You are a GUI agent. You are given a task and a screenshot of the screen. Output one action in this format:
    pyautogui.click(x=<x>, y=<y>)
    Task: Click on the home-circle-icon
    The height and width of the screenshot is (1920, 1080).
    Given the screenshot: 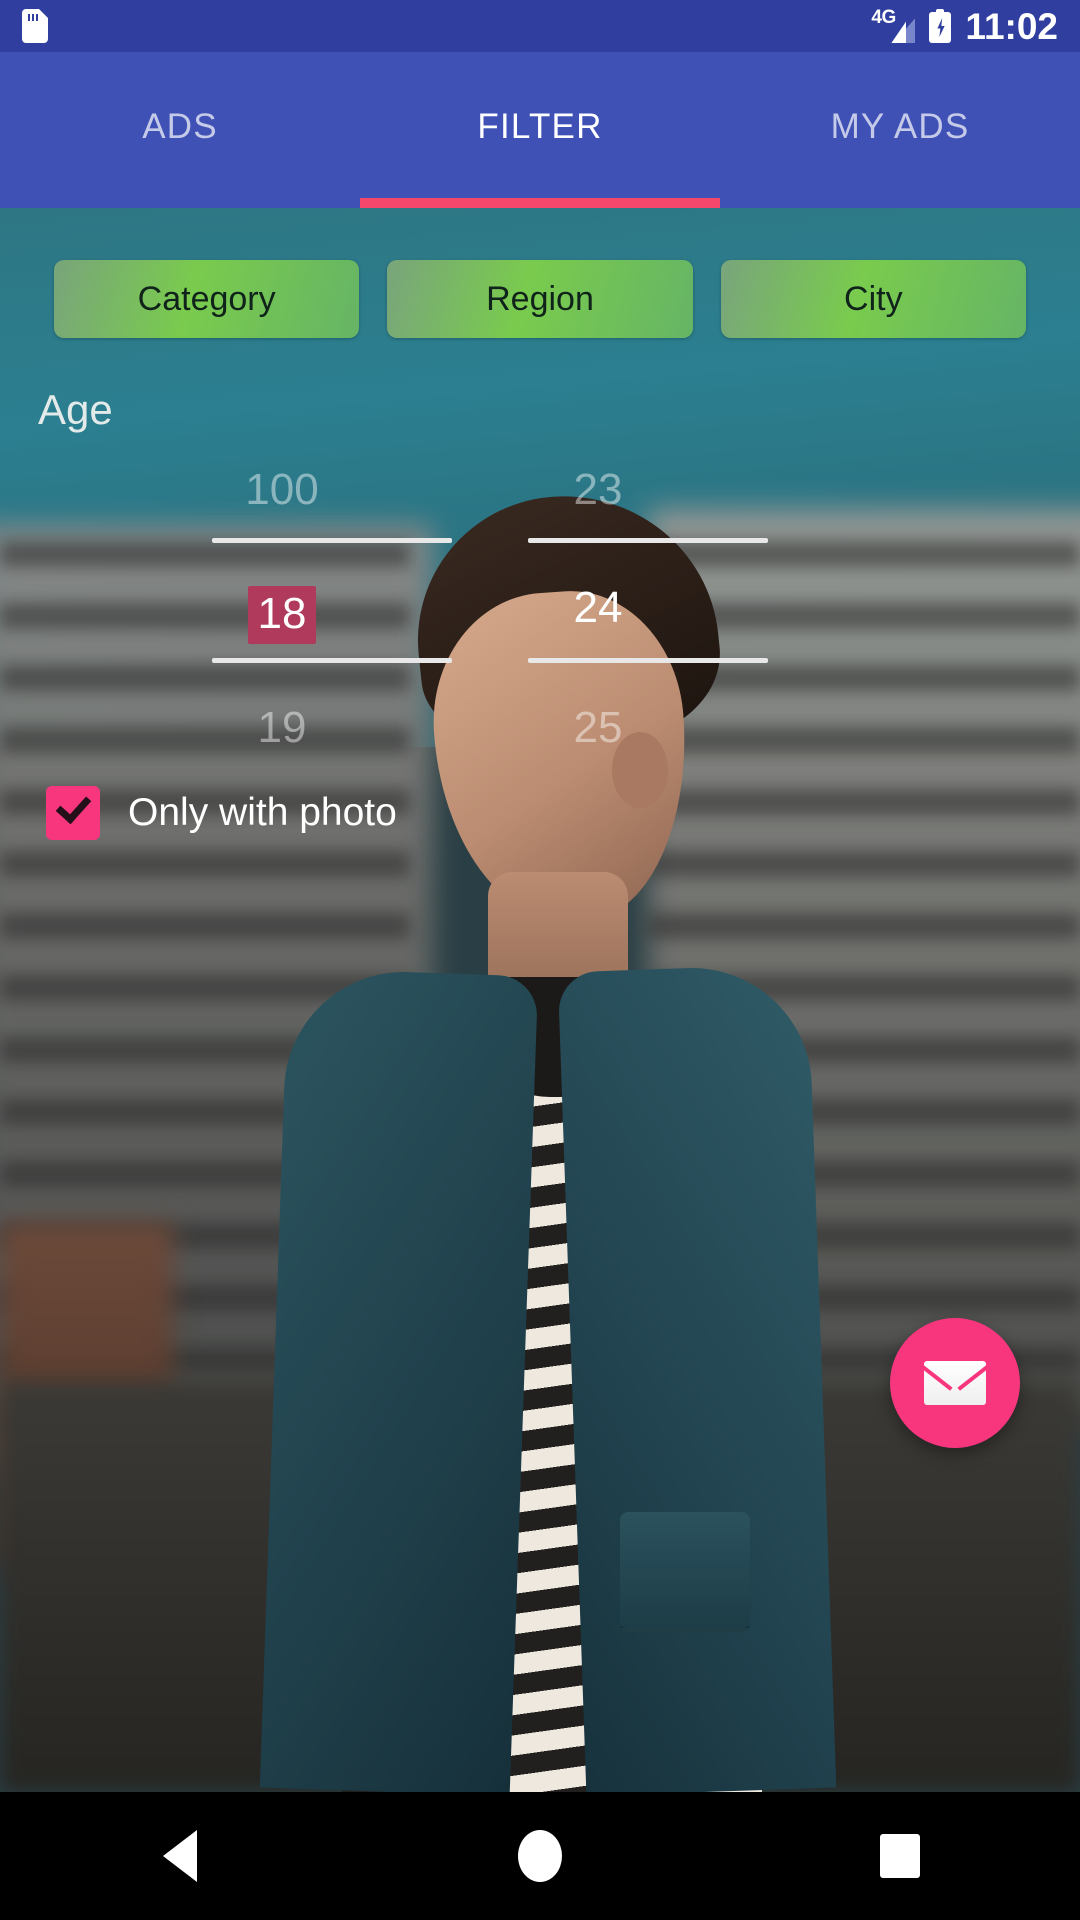 What is the action you would take?
    pyautogui.click(x=540, y=1856)
    